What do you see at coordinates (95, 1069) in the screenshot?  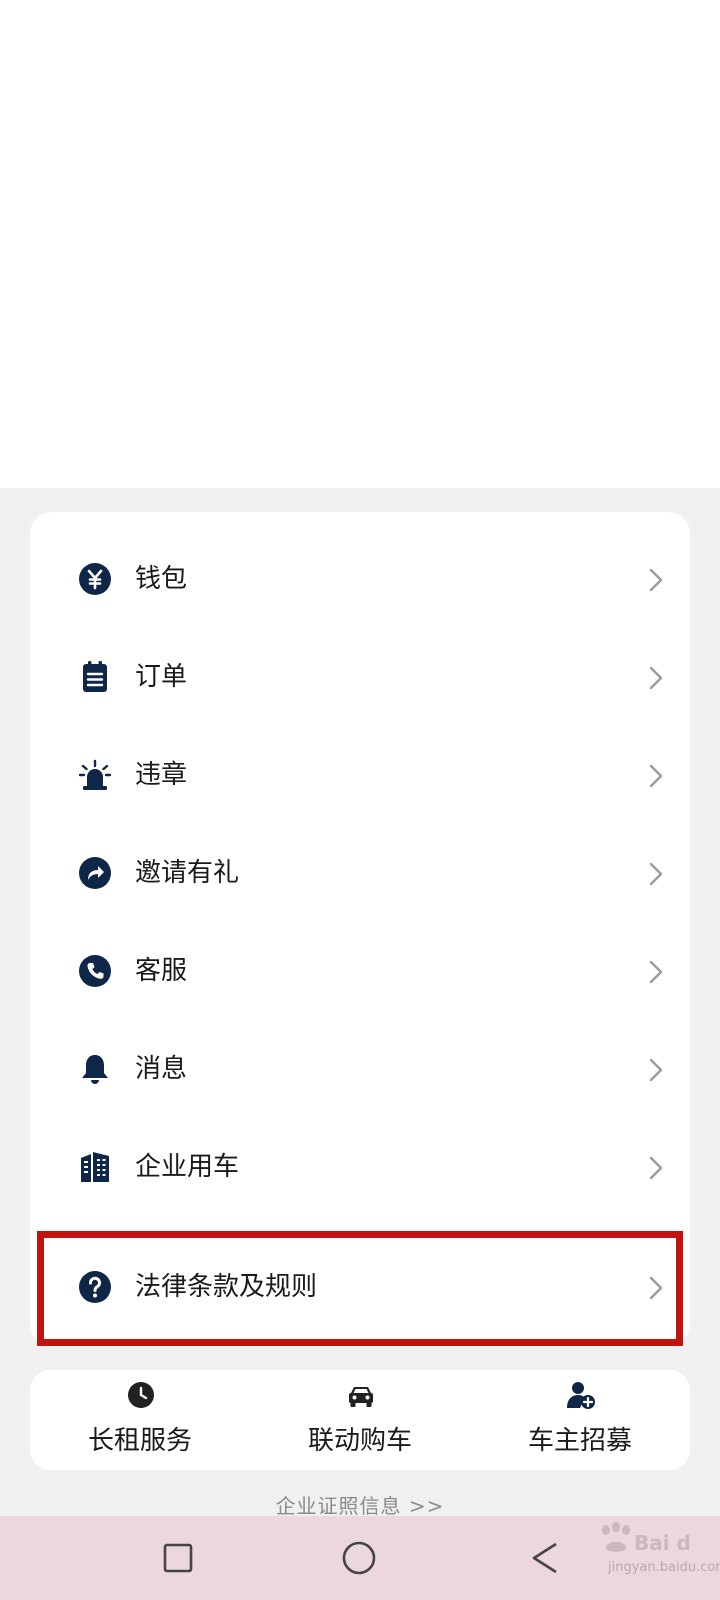 I see `bell-icon` at bounding box center [95, 1069].